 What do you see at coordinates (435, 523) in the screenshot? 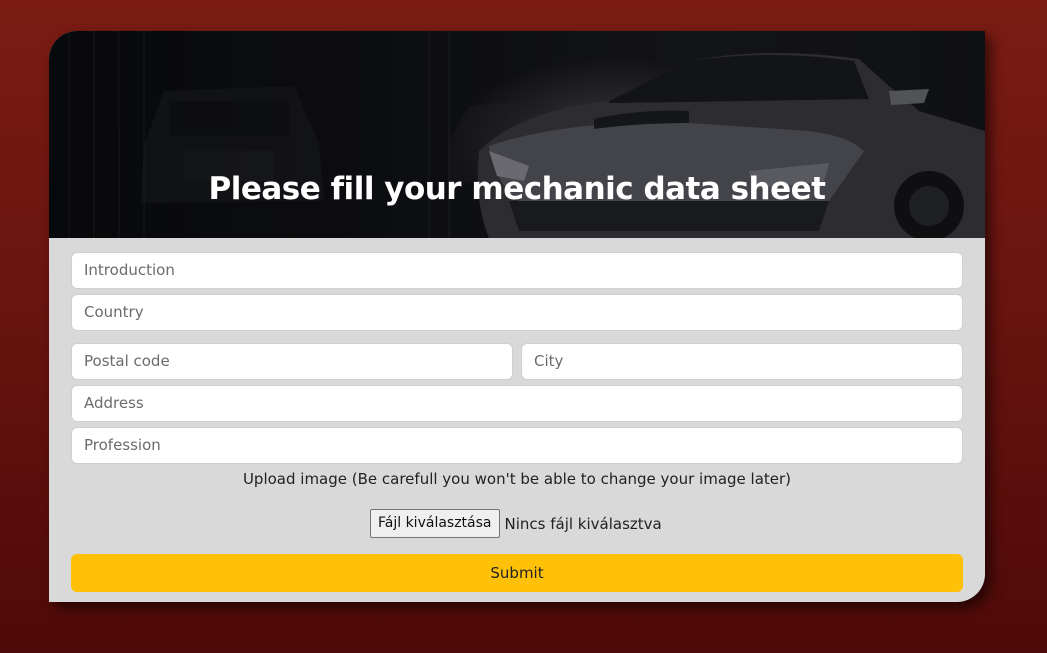
I see `choose-file-button: Fájl kiválasztása` at bounding box center [435, 523].